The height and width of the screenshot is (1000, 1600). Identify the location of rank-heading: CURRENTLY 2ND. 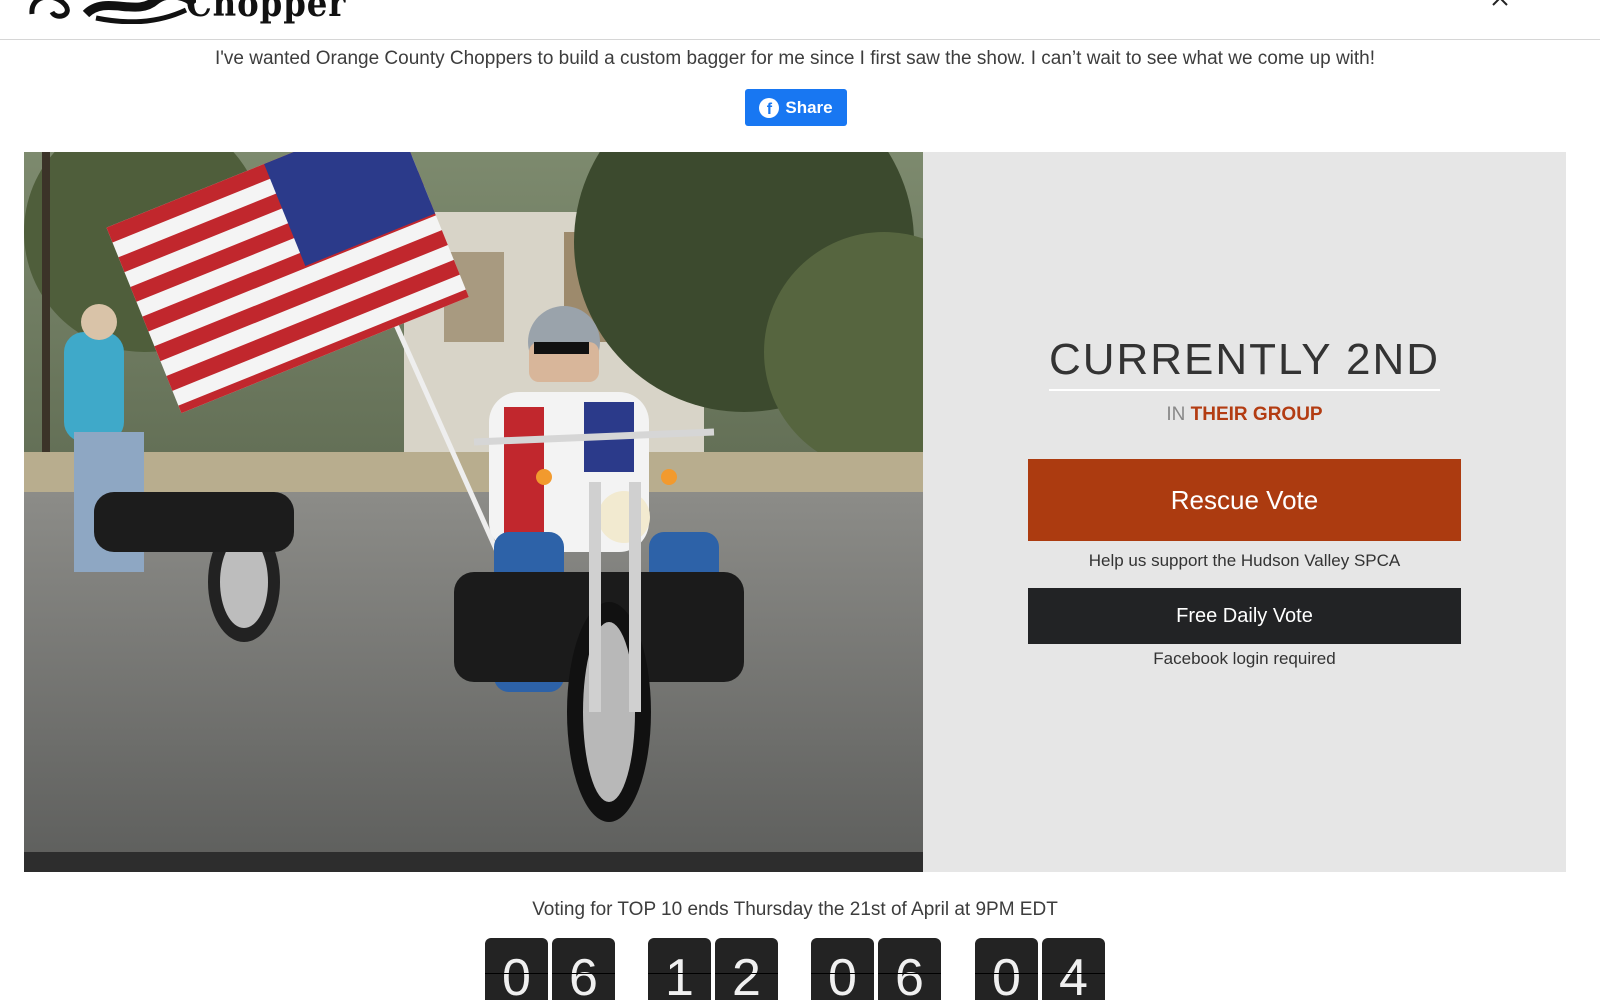
(1244, 363).